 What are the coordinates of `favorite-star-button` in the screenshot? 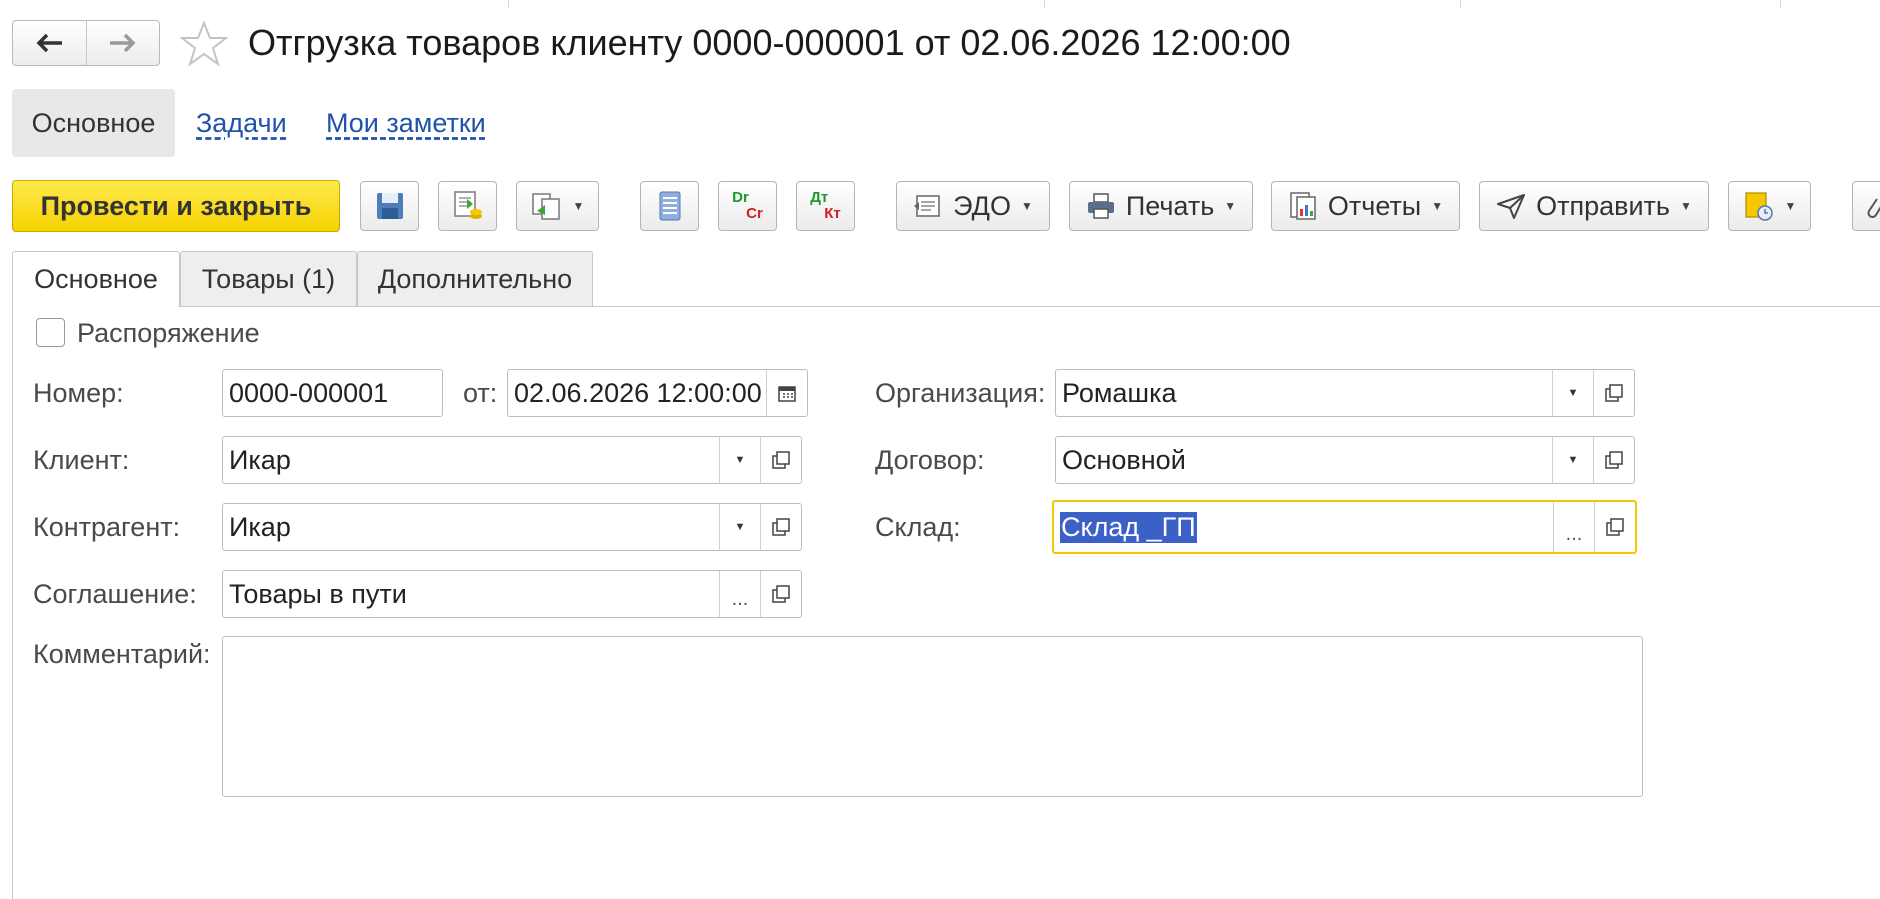 It's located at (204, 44).